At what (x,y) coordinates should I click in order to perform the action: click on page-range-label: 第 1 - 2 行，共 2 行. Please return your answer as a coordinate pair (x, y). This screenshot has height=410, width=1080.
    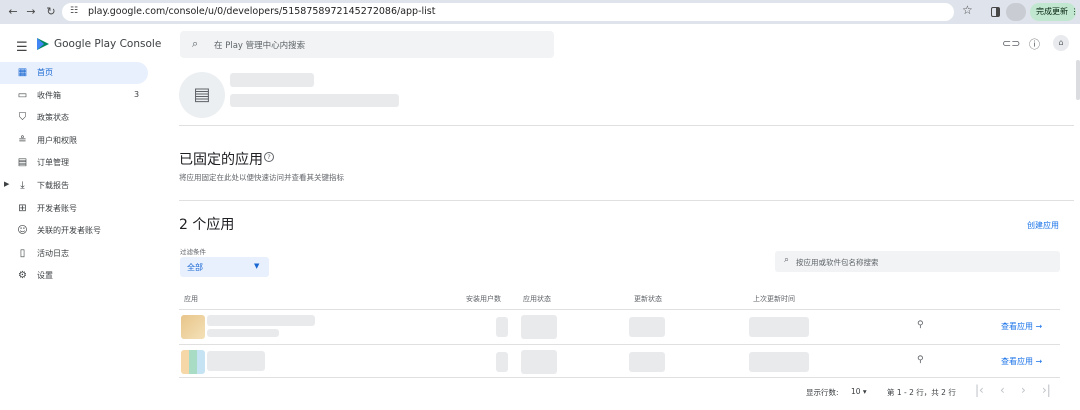
    Looking at the image, I should click on (921, 392).